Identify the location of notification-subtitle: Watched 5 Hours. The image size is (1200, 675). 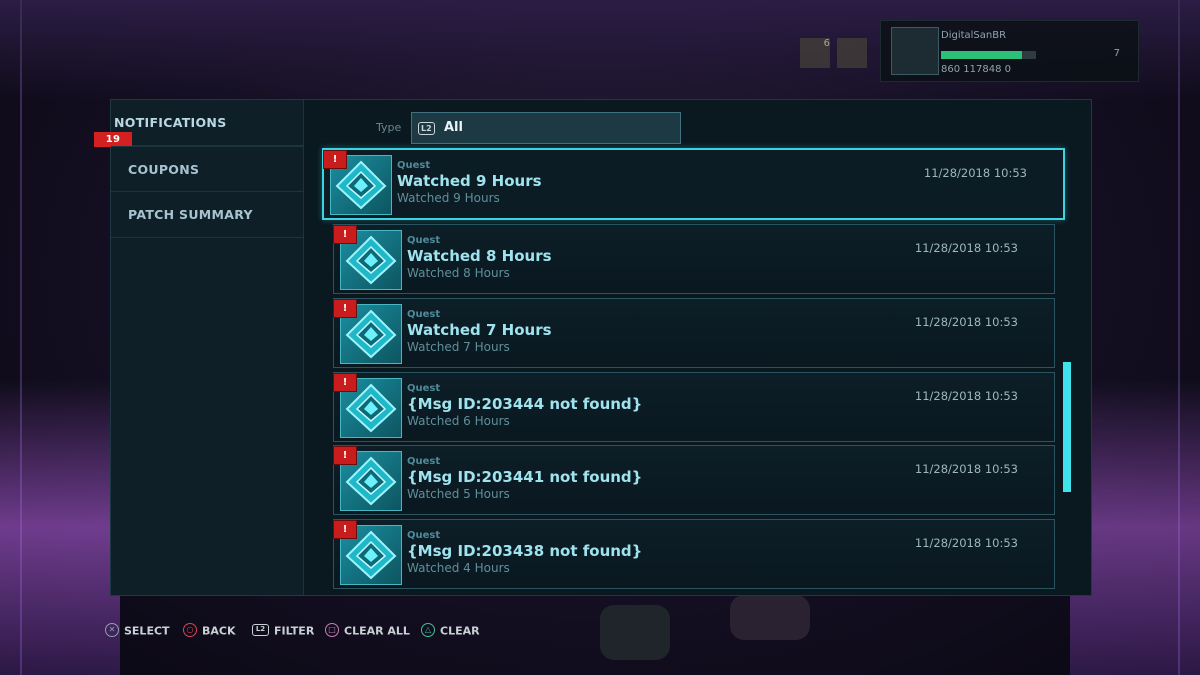
(458, 494).